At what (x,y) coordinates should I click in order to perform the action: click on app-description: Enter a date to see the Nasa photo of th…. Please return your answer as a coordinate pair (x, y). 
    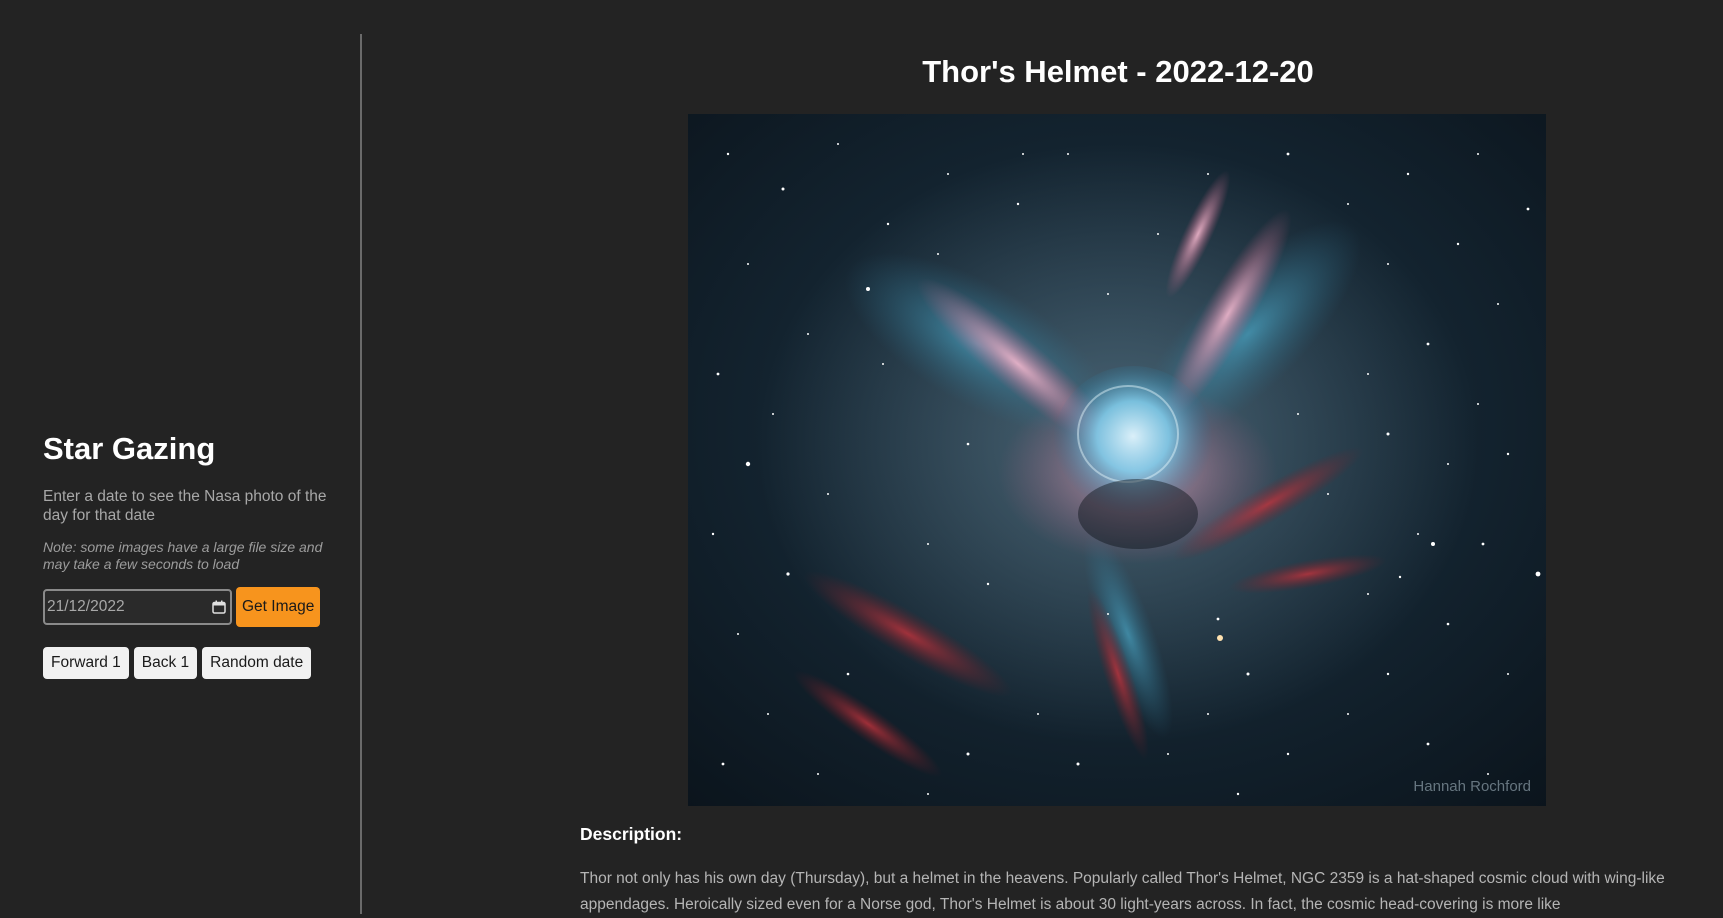
    Looking at the image, I should click on (185, 506).